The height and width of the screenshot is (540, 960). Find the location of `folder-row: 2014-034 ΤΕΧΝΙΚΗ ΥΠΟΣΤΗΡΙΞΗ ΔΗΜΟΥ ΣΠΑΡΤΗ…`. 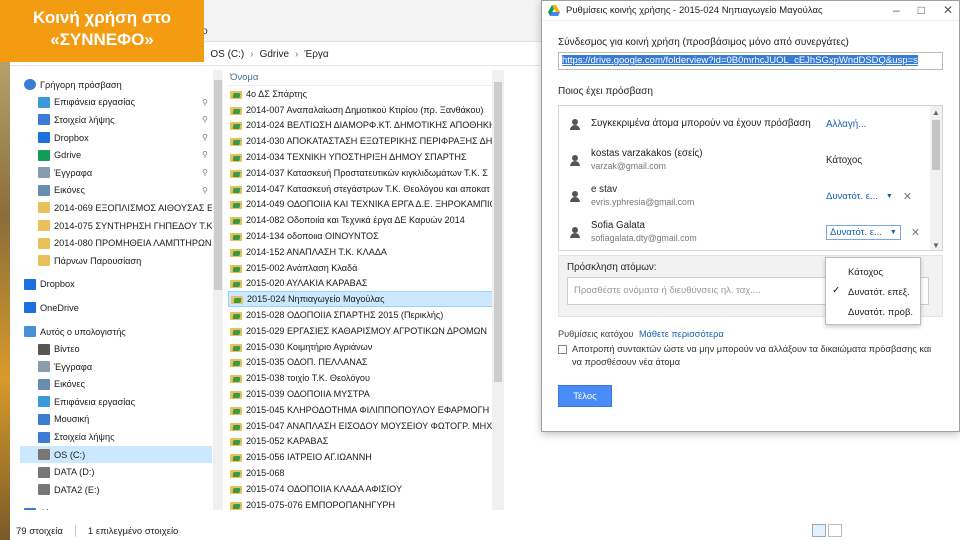

folder-row: 2014-034 ΤΕΧΝΙΚΗ ΥΠΟΣΤΗΡΙΞΗ ΔΗΜΟΥ ΣΠΑΡΤΗ… is located at coordinates (363, 157).